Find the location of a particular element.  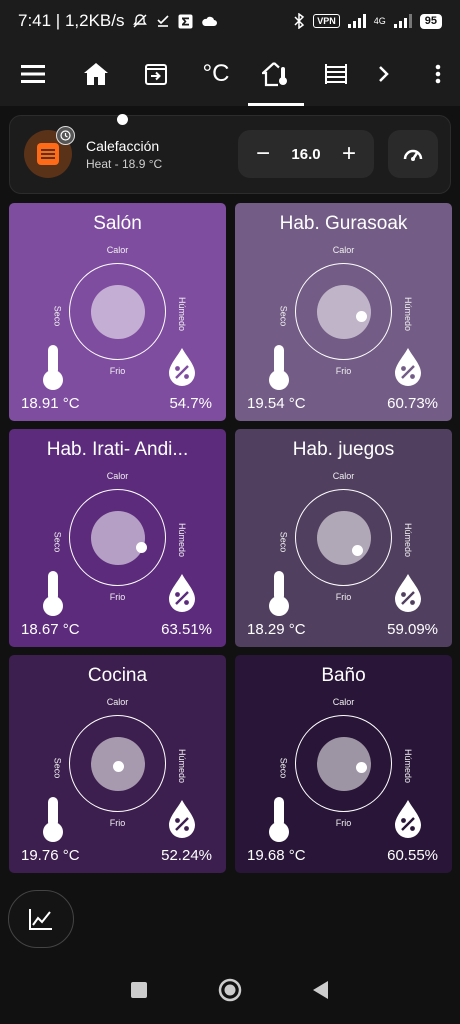

heating-title: Calefacción is located at coordinates (123, 146).